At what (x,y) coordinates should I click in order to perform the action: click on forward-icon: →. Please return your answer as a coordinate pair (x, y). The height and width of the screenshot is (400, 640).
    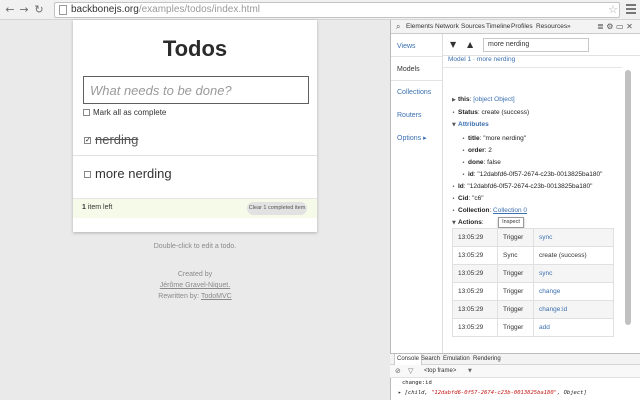
    Looking at the image, I should click on (24, 9).